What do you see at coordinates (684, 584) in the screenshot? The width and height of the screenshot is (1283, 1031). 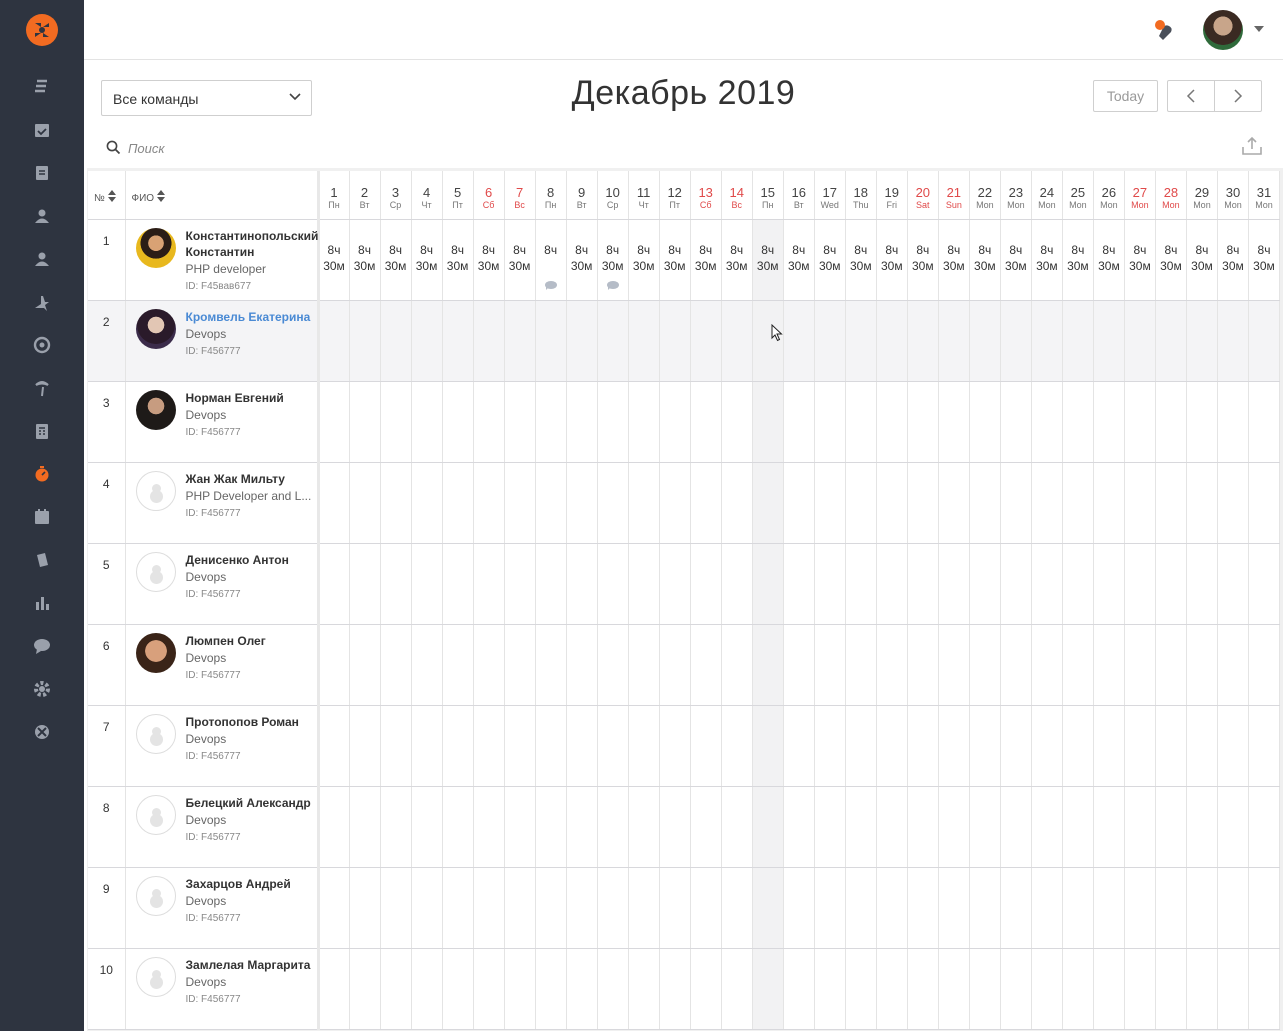 I see `table-row: 5 Денисенко Антон Devops ID: F456777` at bounding box center [684, 584].